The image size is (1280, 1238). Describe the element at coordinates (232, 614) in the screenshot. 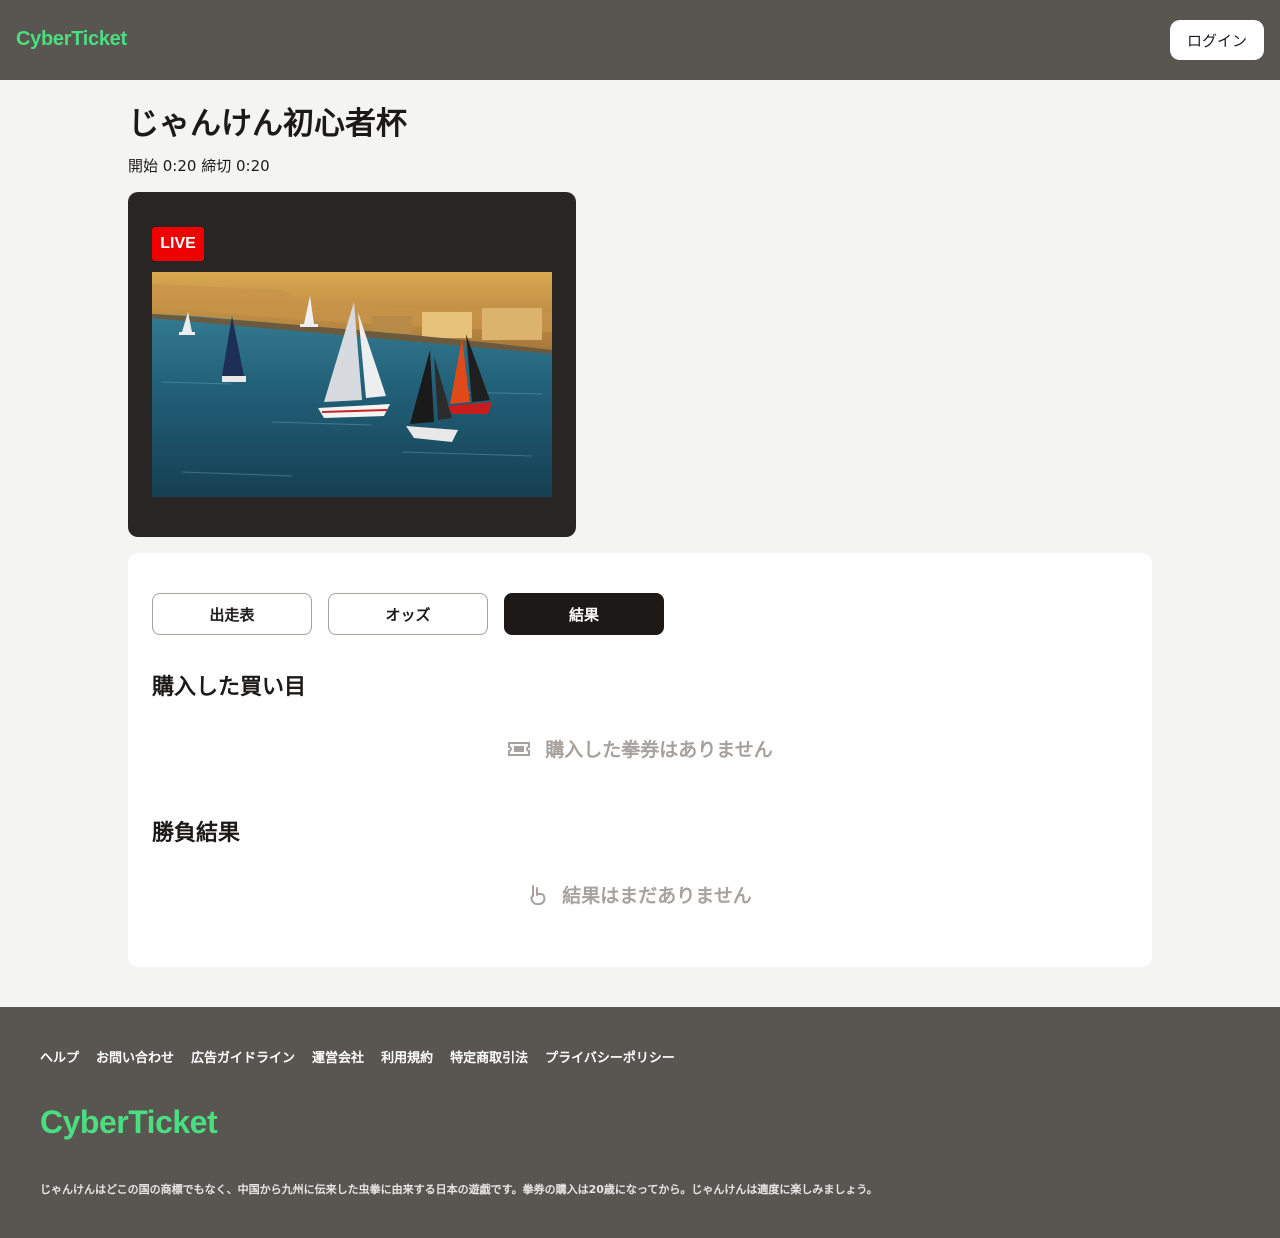

I see `tab-race-card: 出走表` at that location.